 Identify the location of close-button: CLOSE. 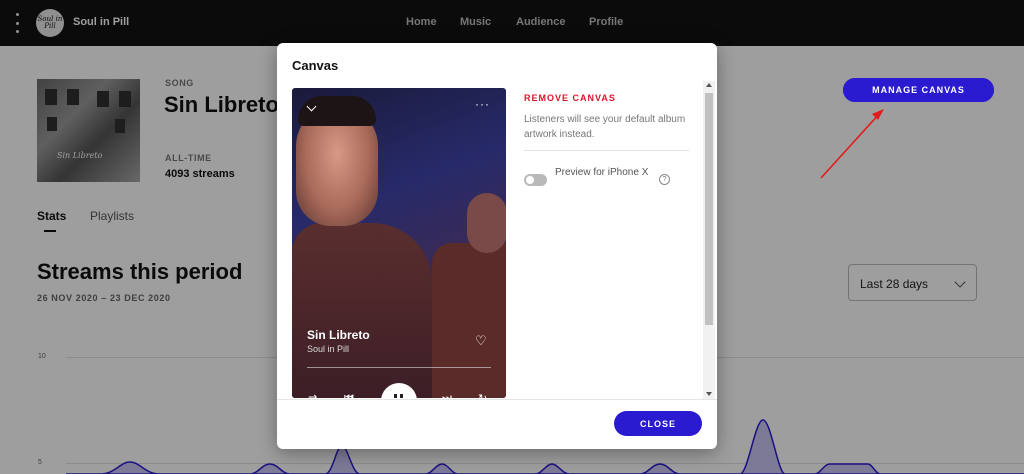
(658, 423).